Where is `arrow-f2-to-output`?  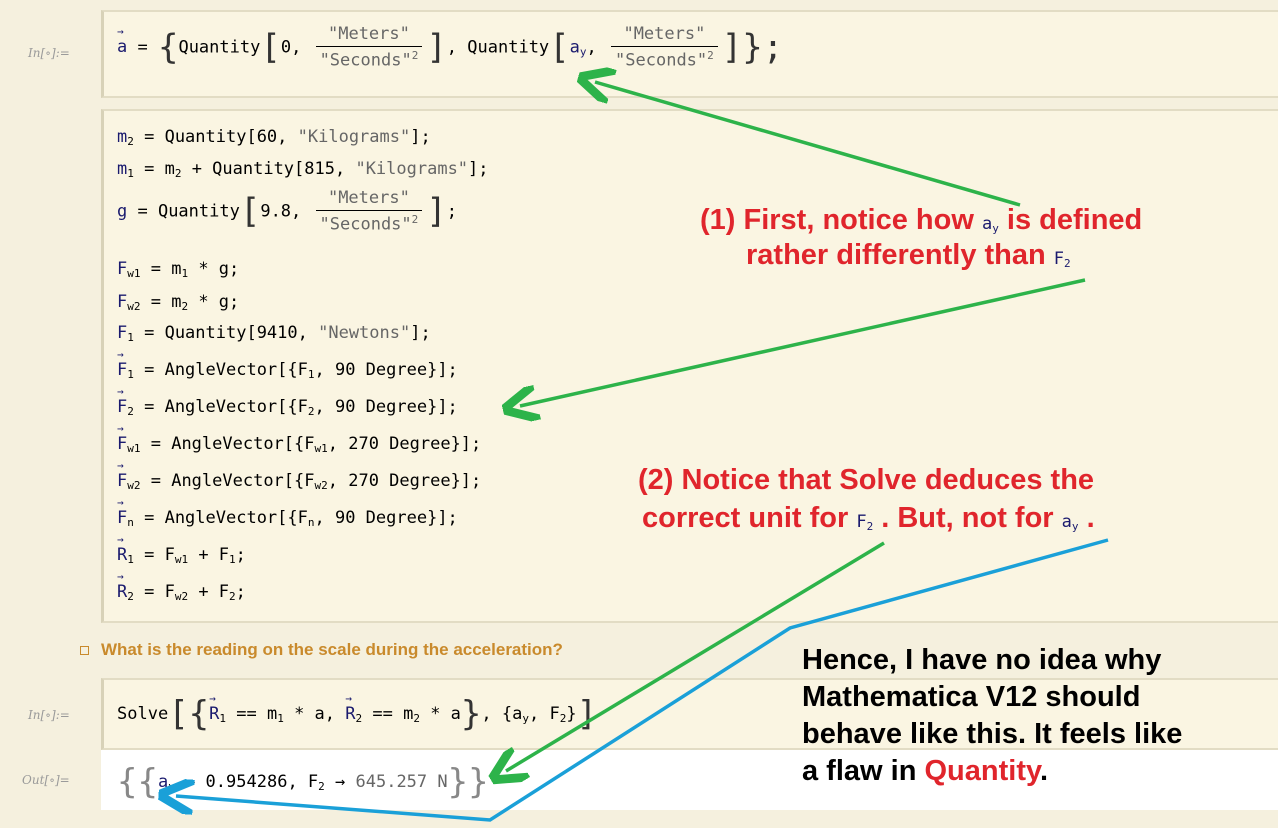
arrow-f2-to-output is located at coordinates (695, 656).